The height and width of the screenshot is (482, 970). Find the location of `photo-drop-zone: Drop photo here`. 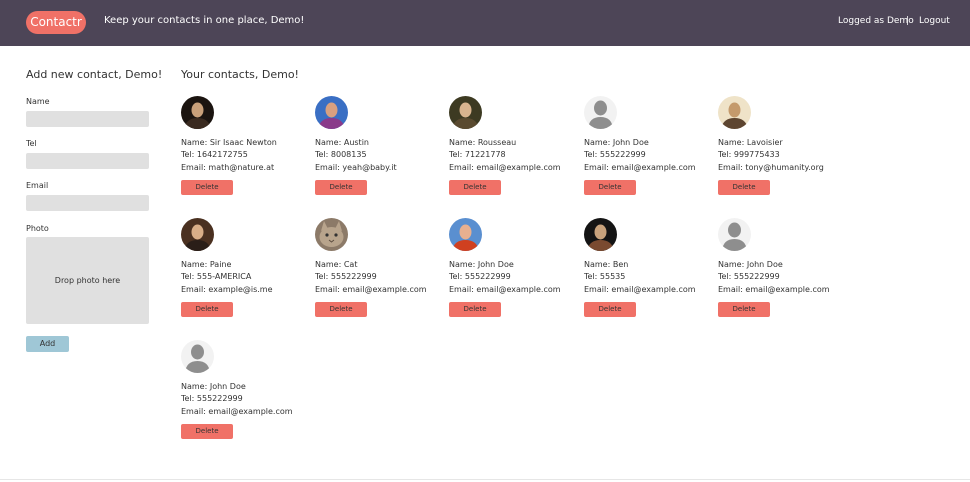

photo-drop-zone: Drop photo here is located at coordinates (87, 280).